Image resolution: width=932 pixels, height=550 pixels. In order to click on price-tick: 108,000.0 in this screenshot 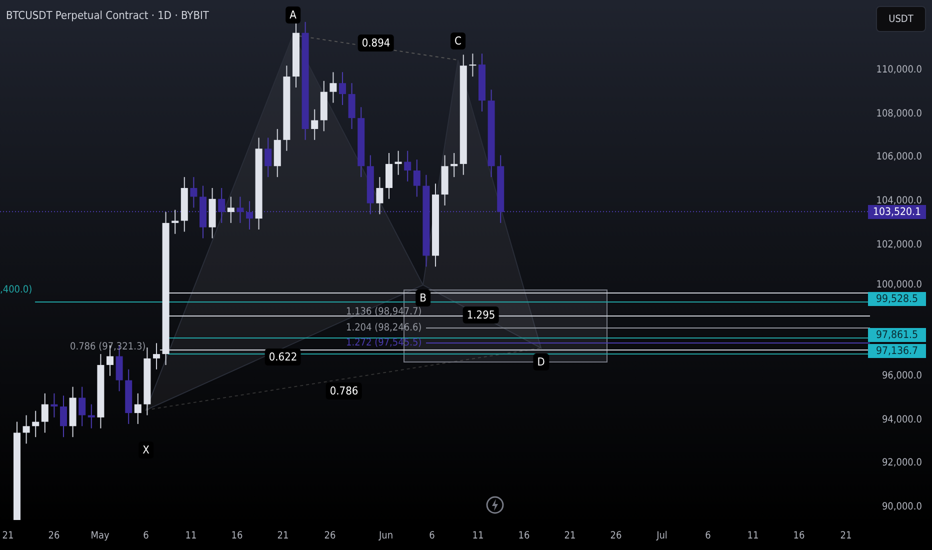, I will do `click(899, 114)`.